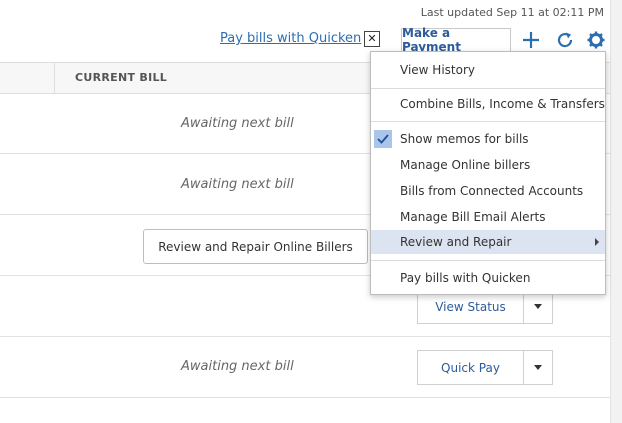  Describe the element at coordinates (488, 165) in the screenshot. I see `menu-item-manage-online-billers: Manage Online billers` at that location.